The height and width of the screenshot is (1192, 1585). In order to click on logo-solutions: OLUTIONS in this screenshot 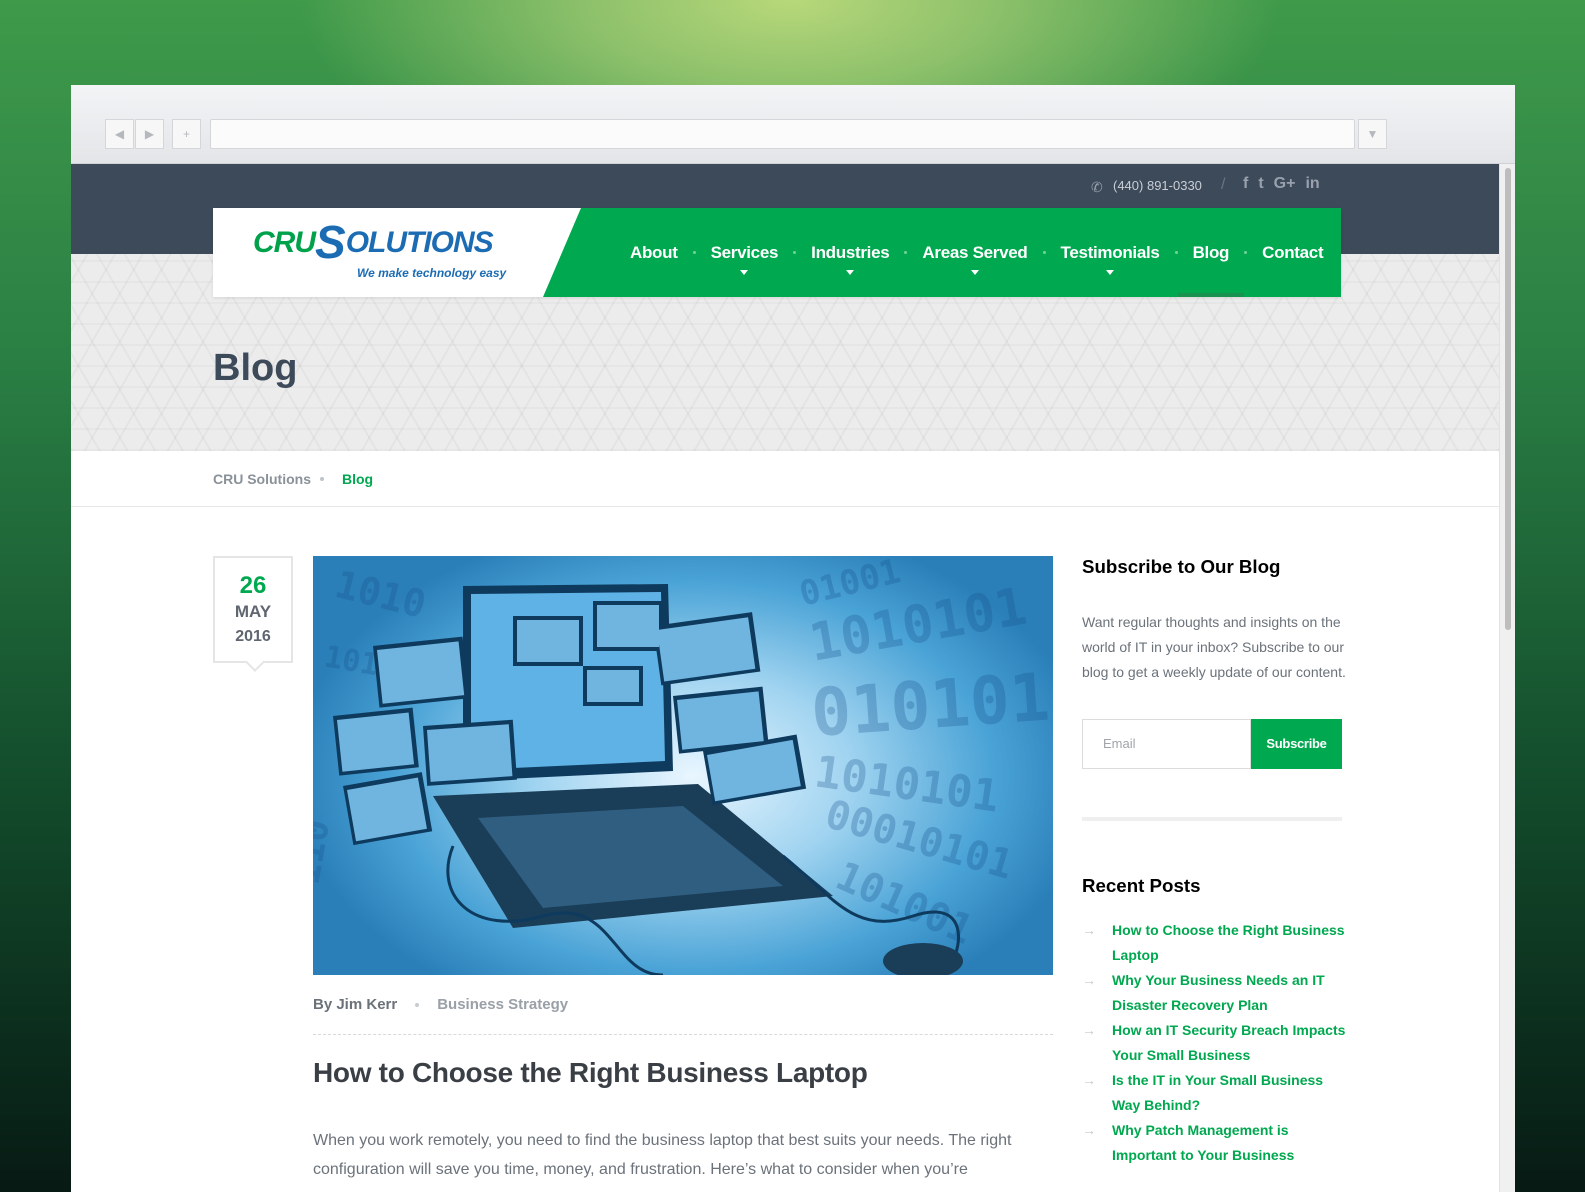, I will do `click(419, 242)`.